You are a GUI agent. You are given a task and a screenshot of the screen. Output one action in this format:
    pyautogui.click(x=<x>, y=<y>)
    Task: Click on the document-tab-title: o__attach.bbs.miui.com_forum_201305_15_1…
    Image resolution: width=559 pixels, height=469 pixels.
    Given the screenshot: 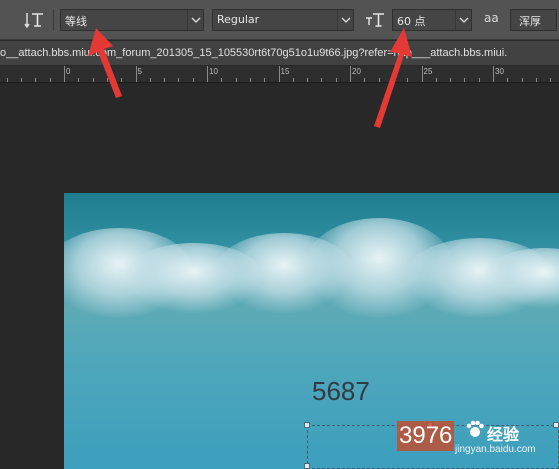 What is the action you would take?
    pyautogui.click(x=254, y=53)
    